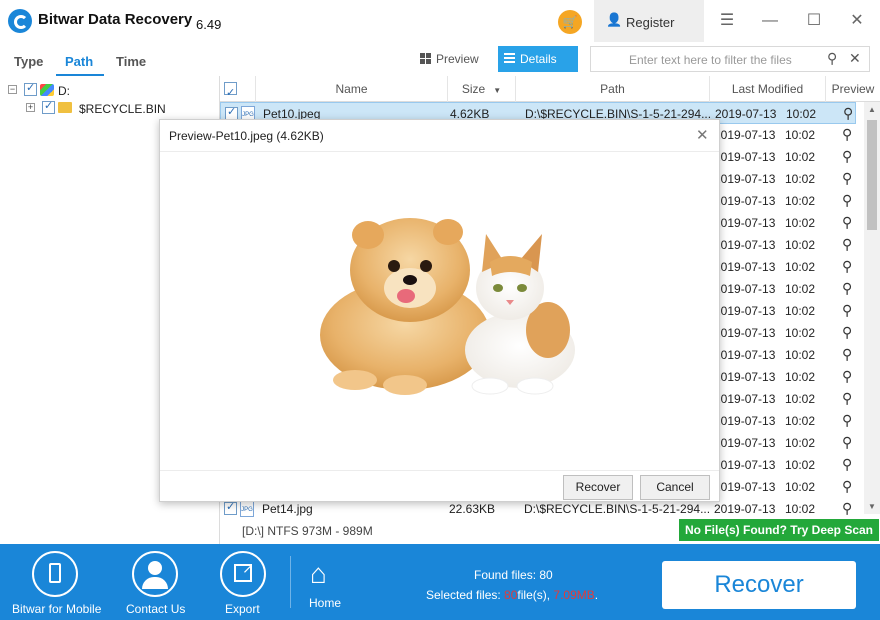  Describe the element at coordinates (318, 573) in the screenshot. I see `home-icon: ⌂` at that location.